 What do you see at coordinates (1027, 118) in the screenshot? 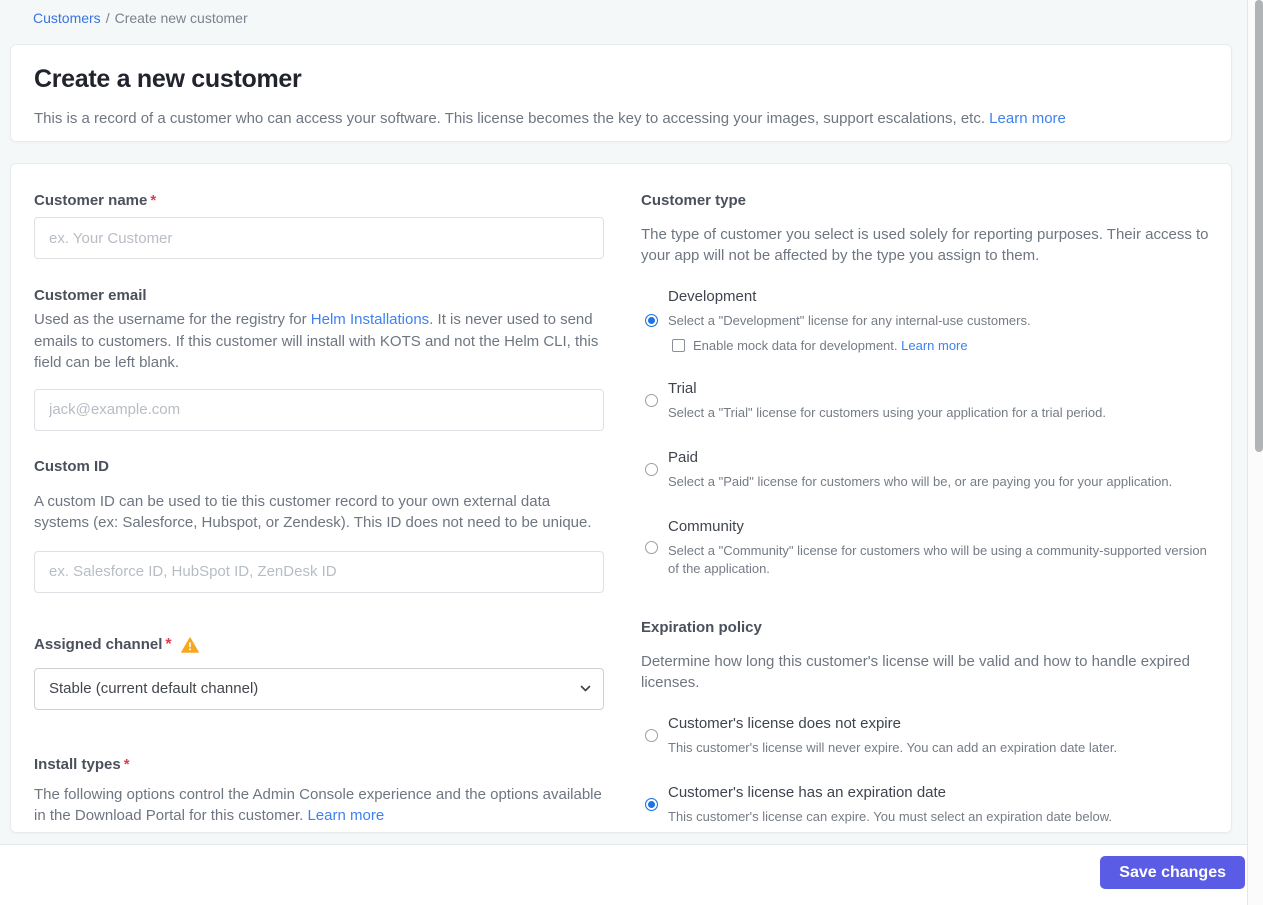
I see `header-learn-more-link: Learn more` at bounding box center [1027, 118].